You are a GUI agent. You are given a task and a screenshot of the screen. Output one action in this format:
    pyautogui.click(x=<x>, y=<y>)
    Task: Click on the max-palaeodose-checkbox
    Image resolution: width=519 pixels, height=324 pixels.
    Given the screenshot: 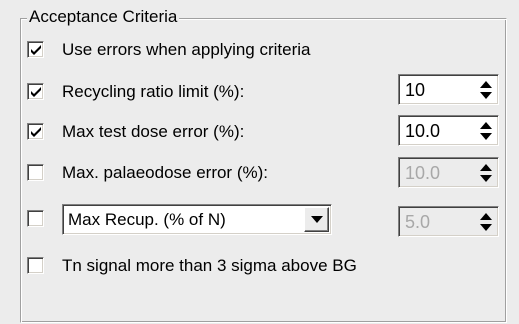 What is the action you would take?
    pyautogui.click(x=35, y=172)
    